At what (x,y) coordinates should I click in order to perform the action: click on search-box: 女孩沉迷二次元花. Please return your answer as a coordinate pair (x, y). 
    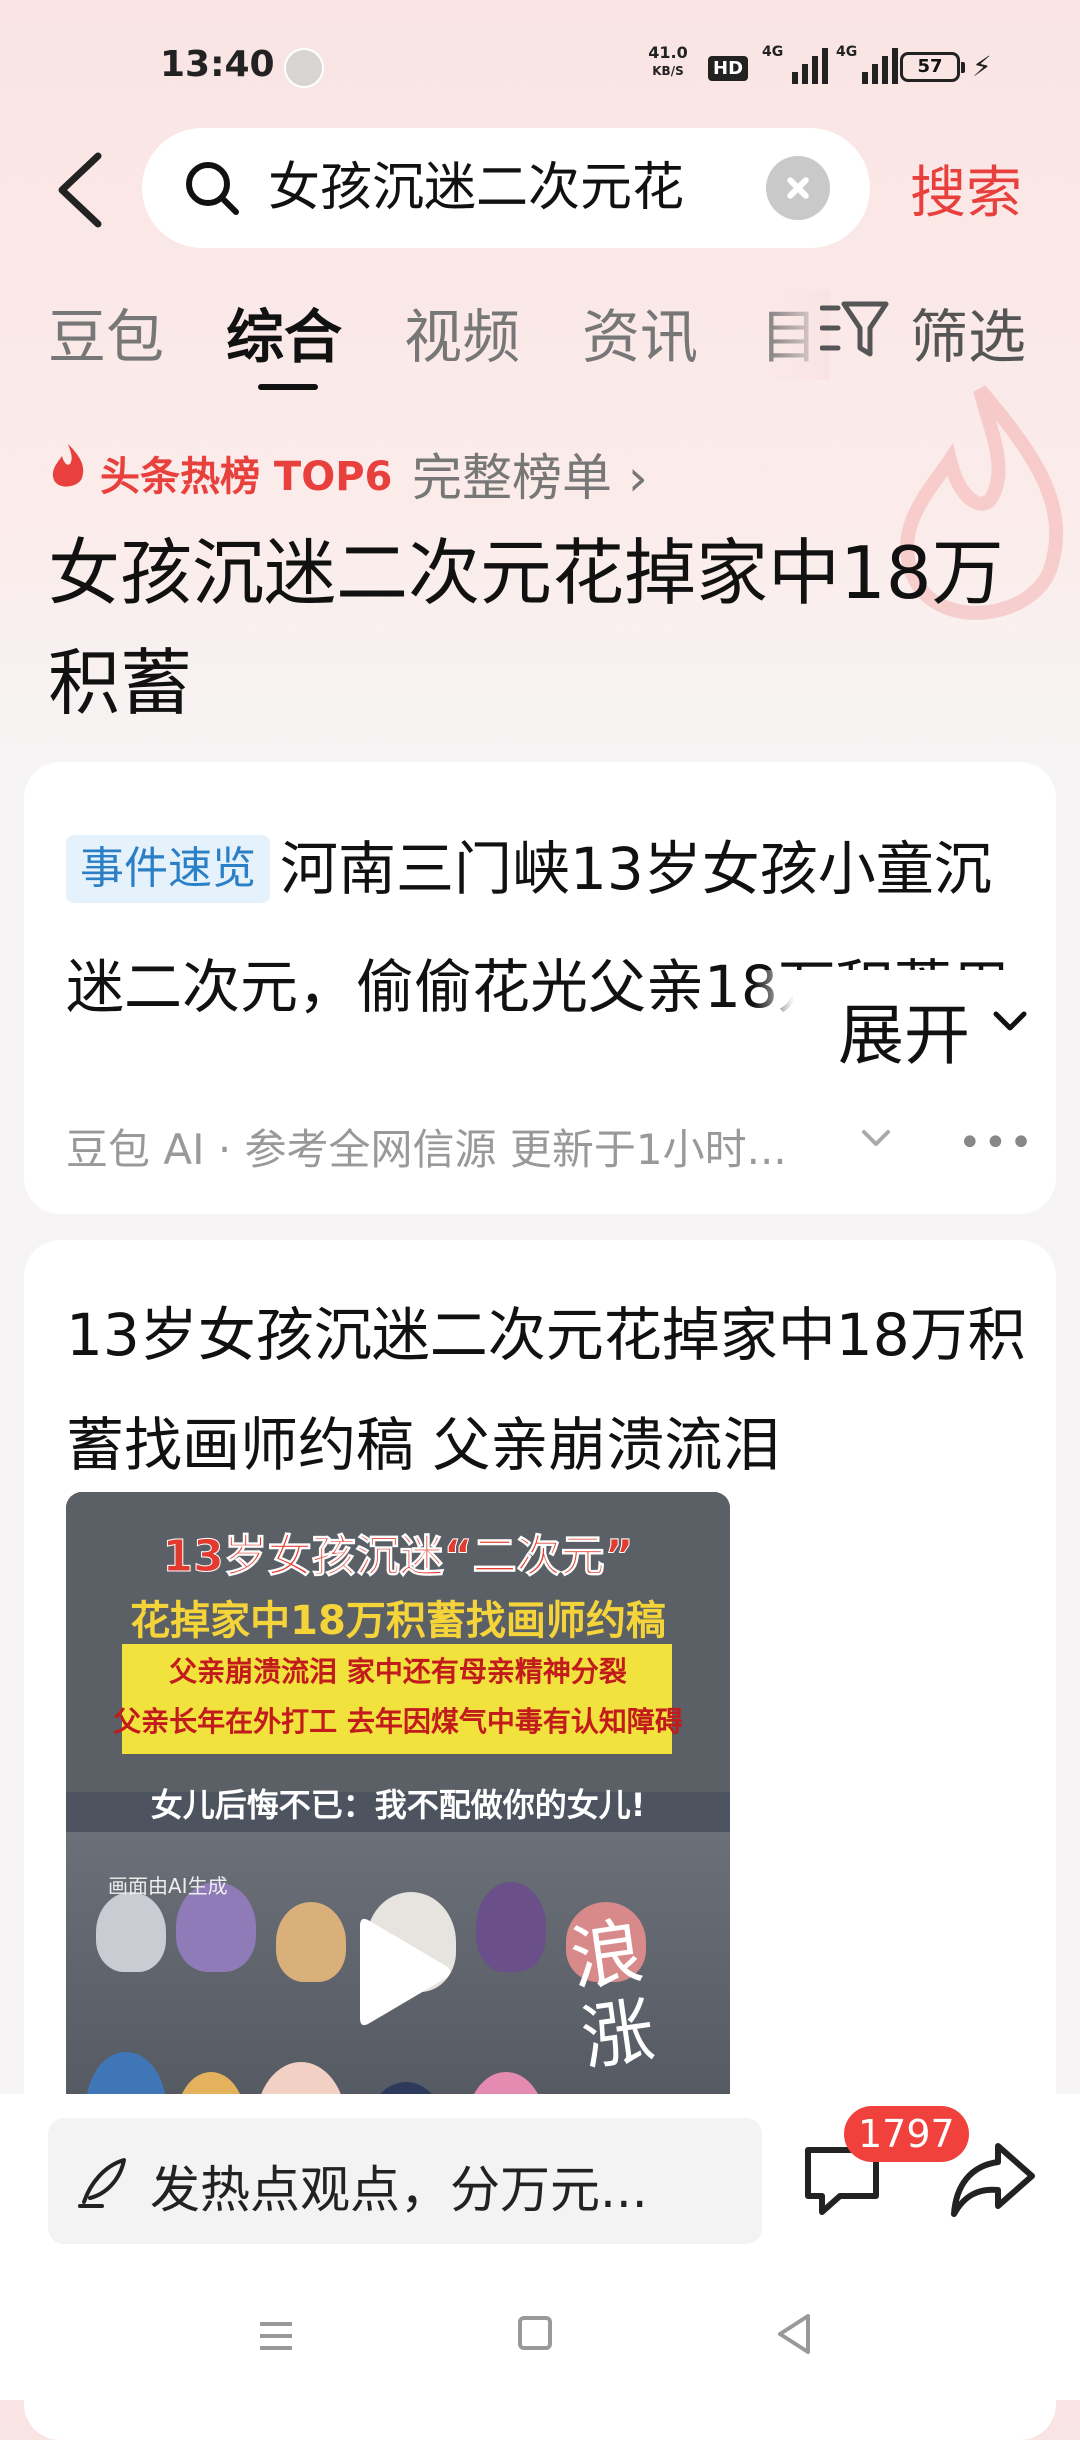
    Looking at the image, I should click on (506, 188).